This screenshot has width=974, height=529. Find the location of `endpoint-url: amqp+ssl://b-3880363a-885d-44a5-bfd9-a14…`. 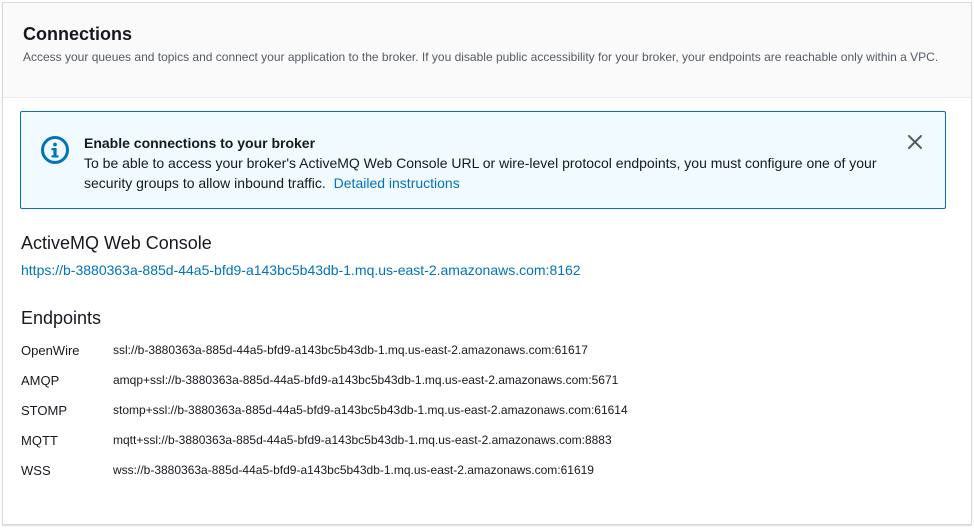

endpoint-url: amqp+ssl://b-3880363a-885d-44a5-bfd9-a14… is located at coordinates (366, 380).